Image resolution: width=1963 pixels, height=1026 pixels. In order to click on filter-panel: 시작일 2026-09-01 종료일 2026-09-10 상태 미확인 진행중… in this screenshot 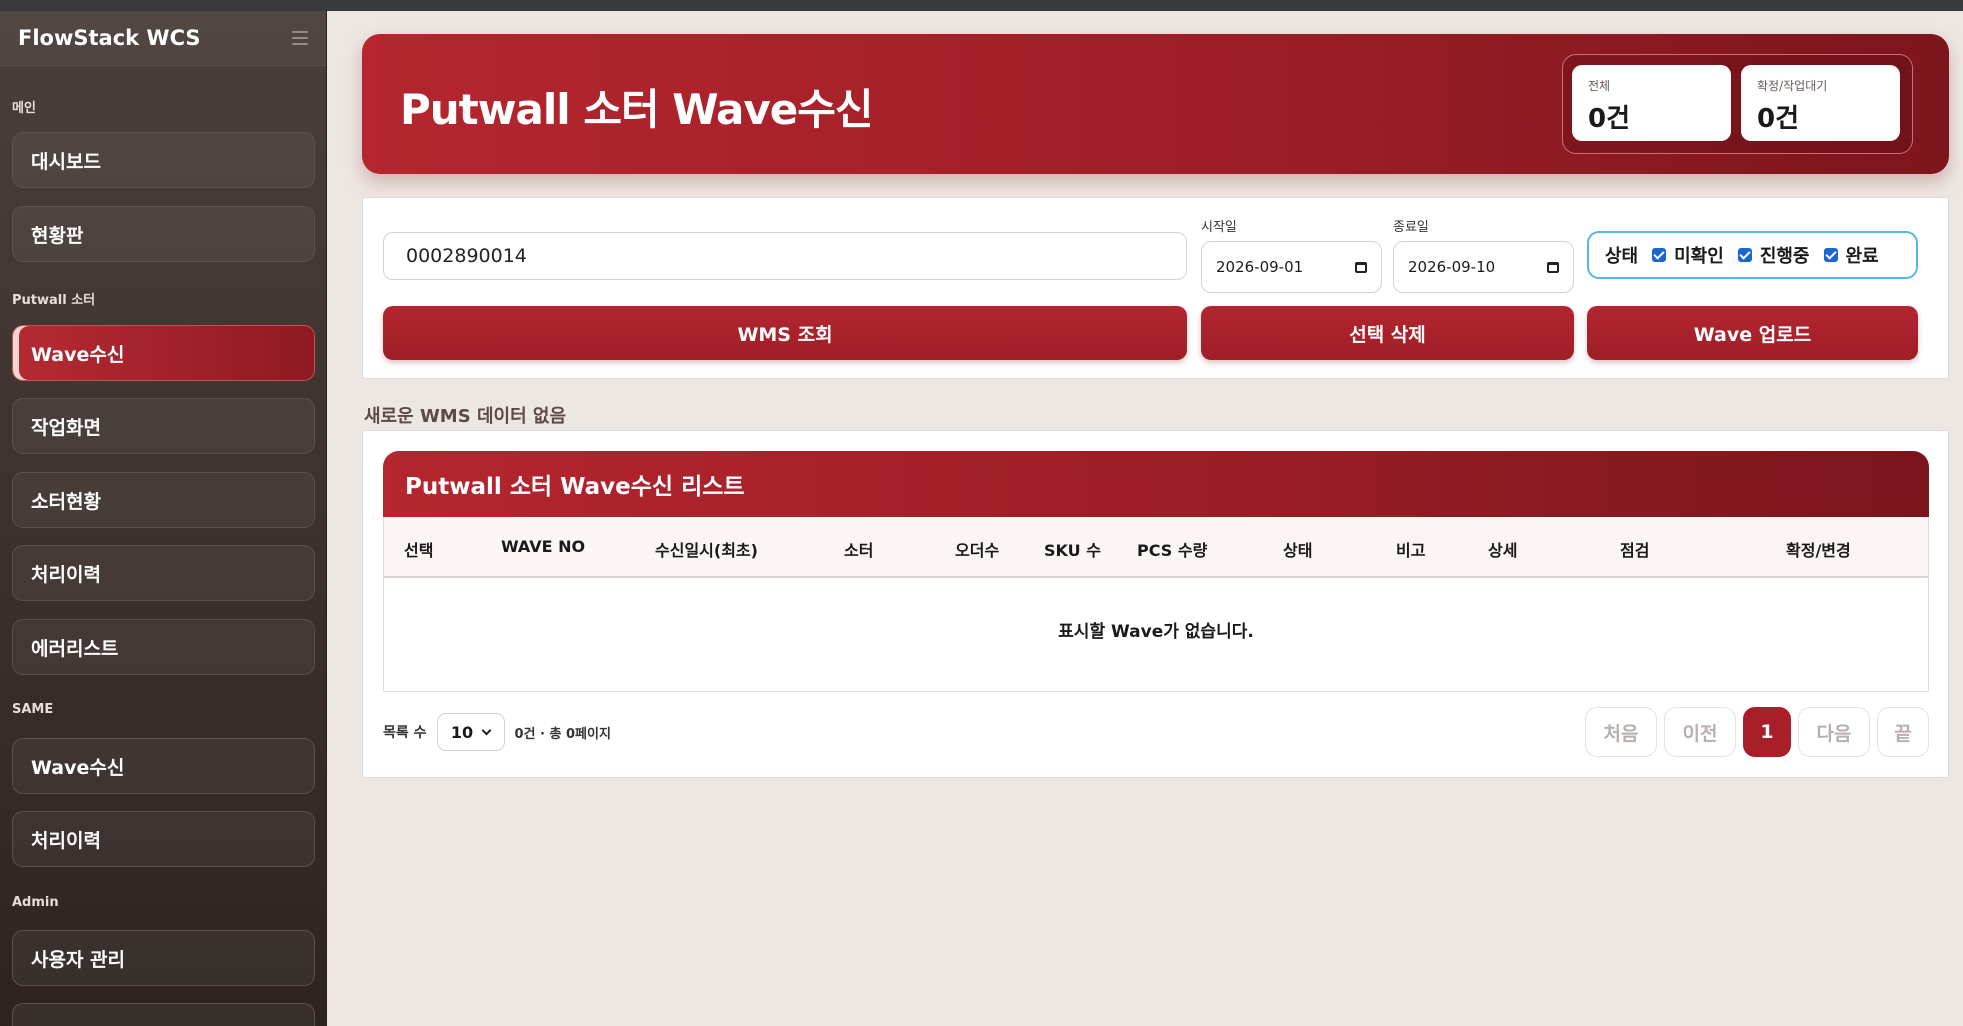, I will do `click(1155, 288)`.